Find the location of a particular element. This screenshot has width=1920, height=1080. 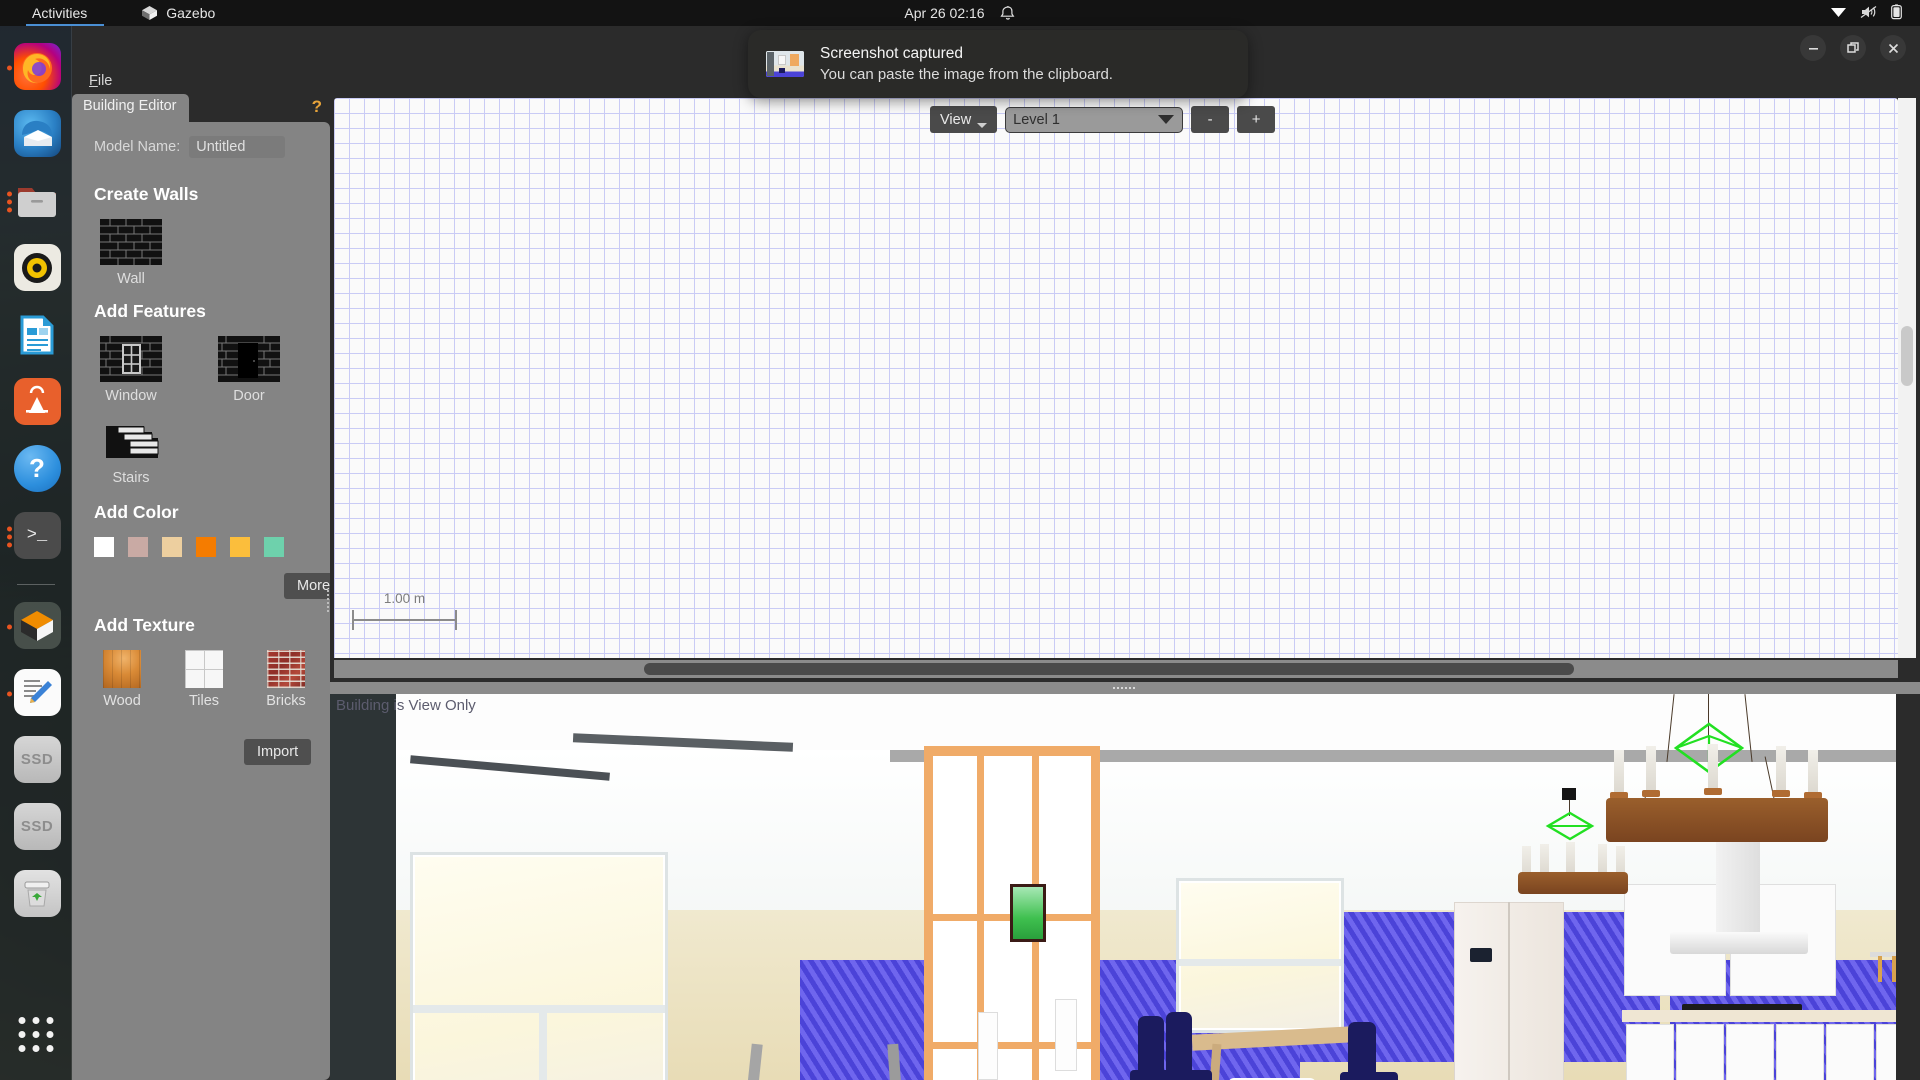

model-name-label: Model Name: is located at coordinates (137, 147).